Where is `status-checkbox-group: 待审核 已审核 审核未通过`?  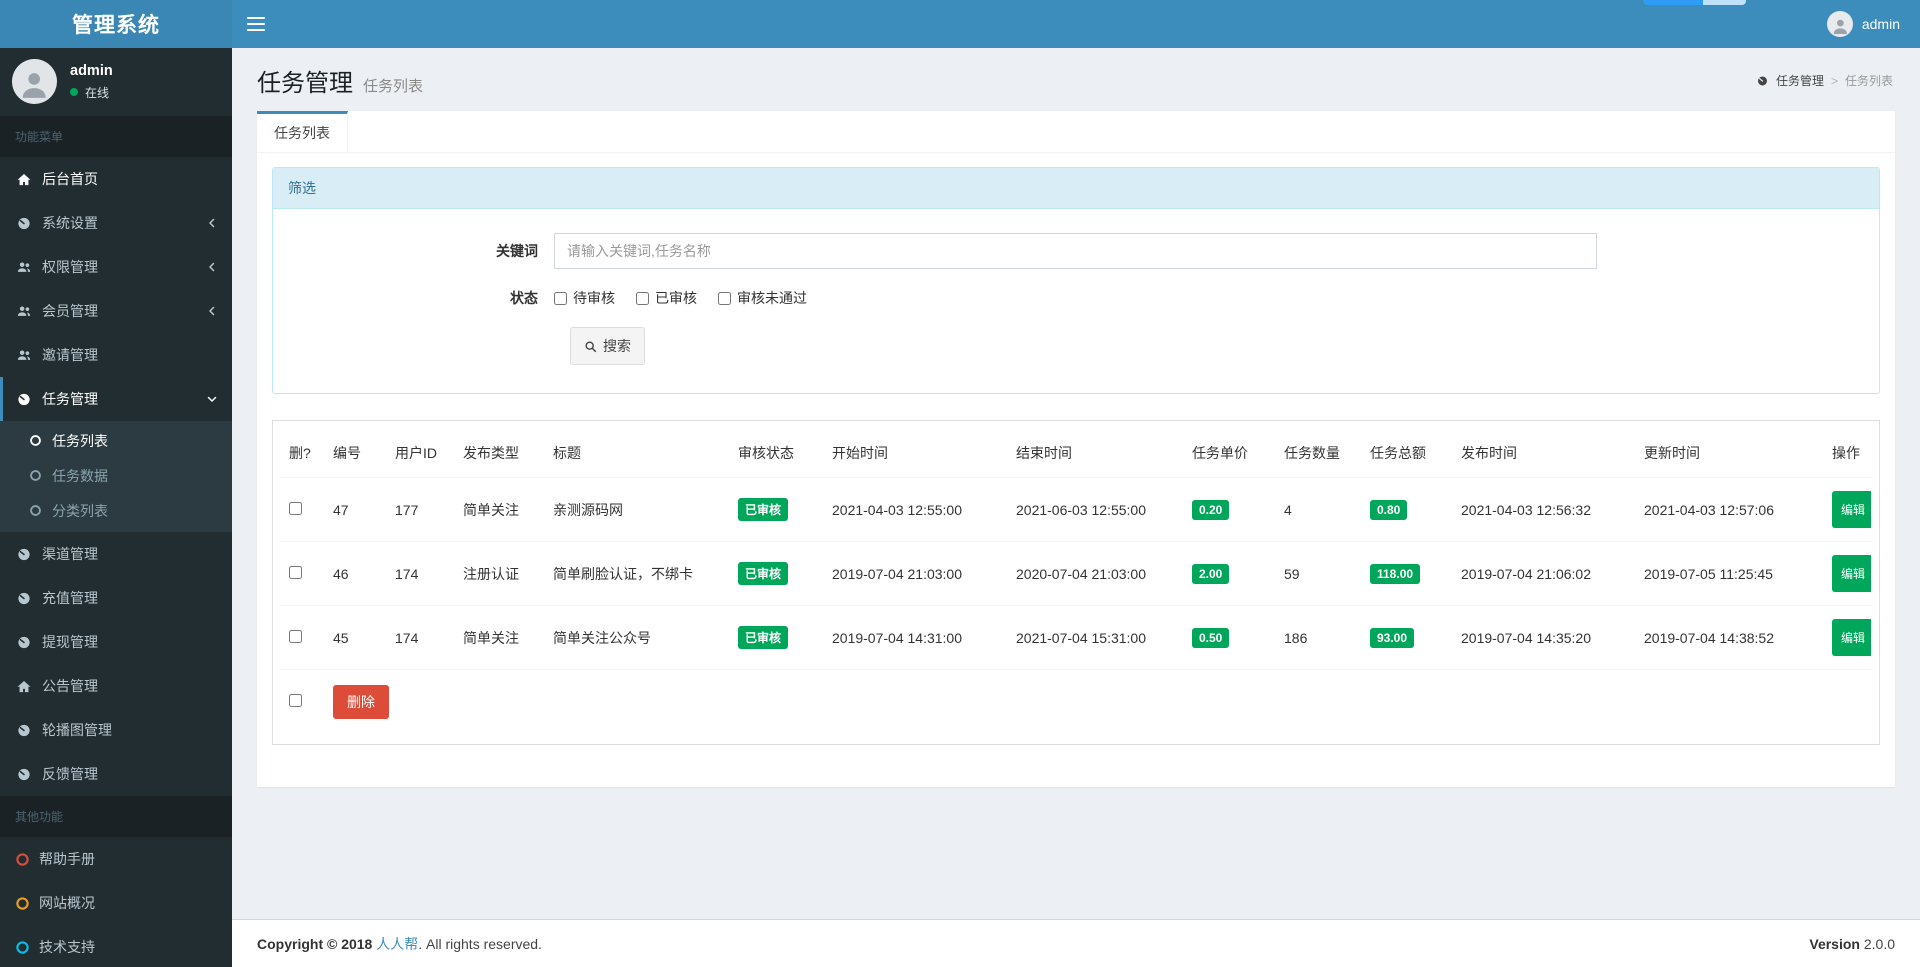
status-checkbox-group: 待审核 已审核 审核未通过 is located at coordinates (680, 298).